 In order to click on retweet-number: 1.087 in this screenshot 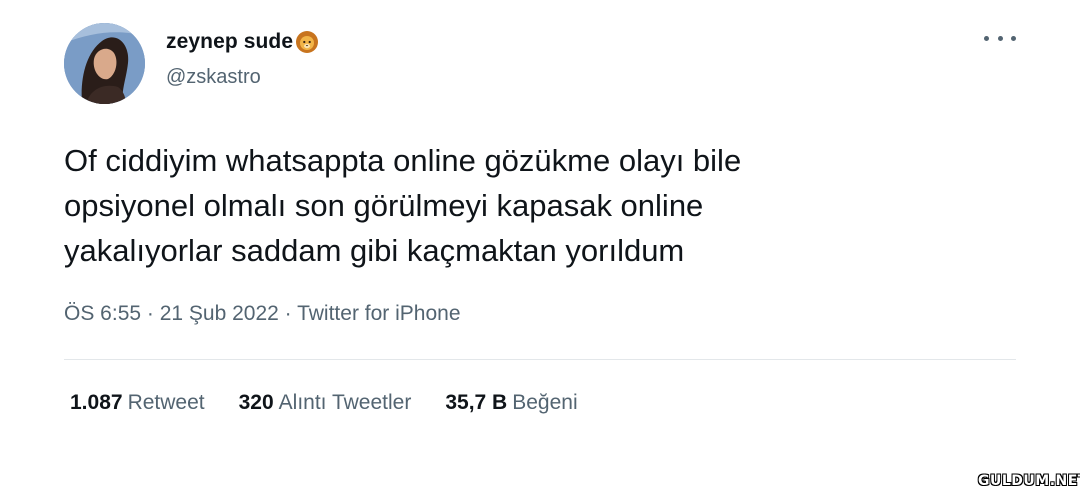, I will do `click(96, 402)`.